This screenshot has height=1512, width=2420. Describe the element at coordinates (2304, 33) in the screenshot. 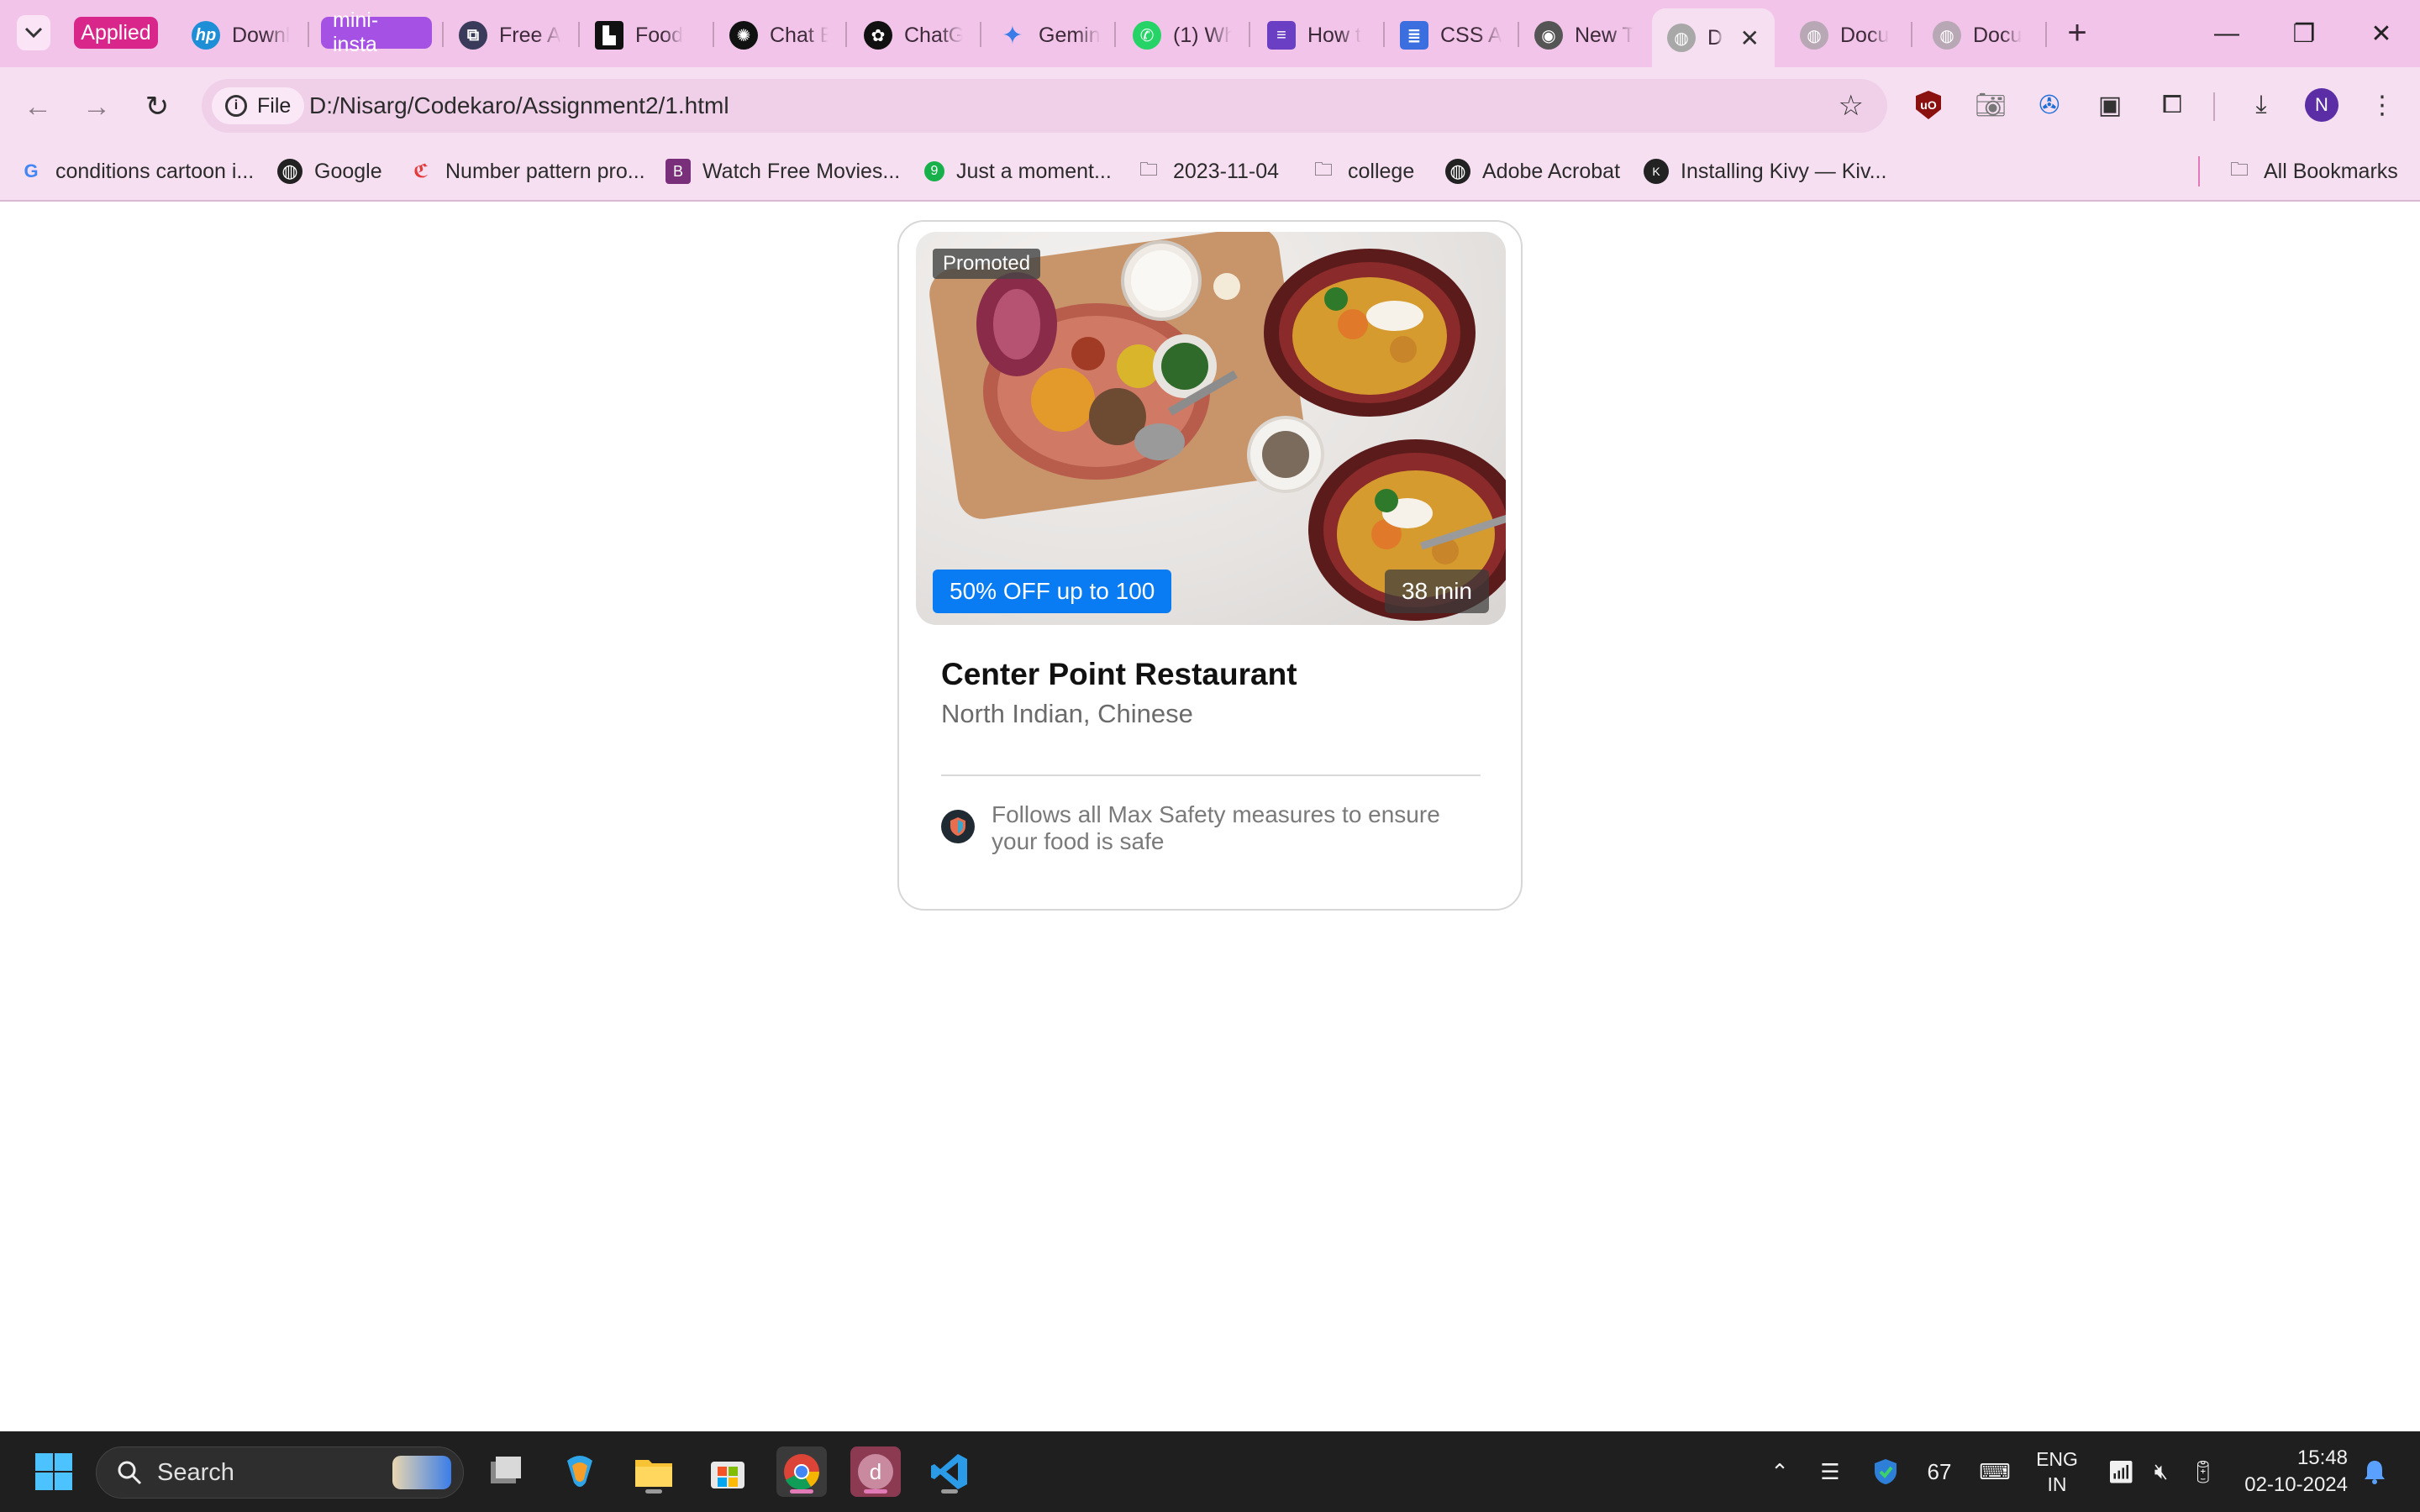

I see `restore-button: ❐` at that location.